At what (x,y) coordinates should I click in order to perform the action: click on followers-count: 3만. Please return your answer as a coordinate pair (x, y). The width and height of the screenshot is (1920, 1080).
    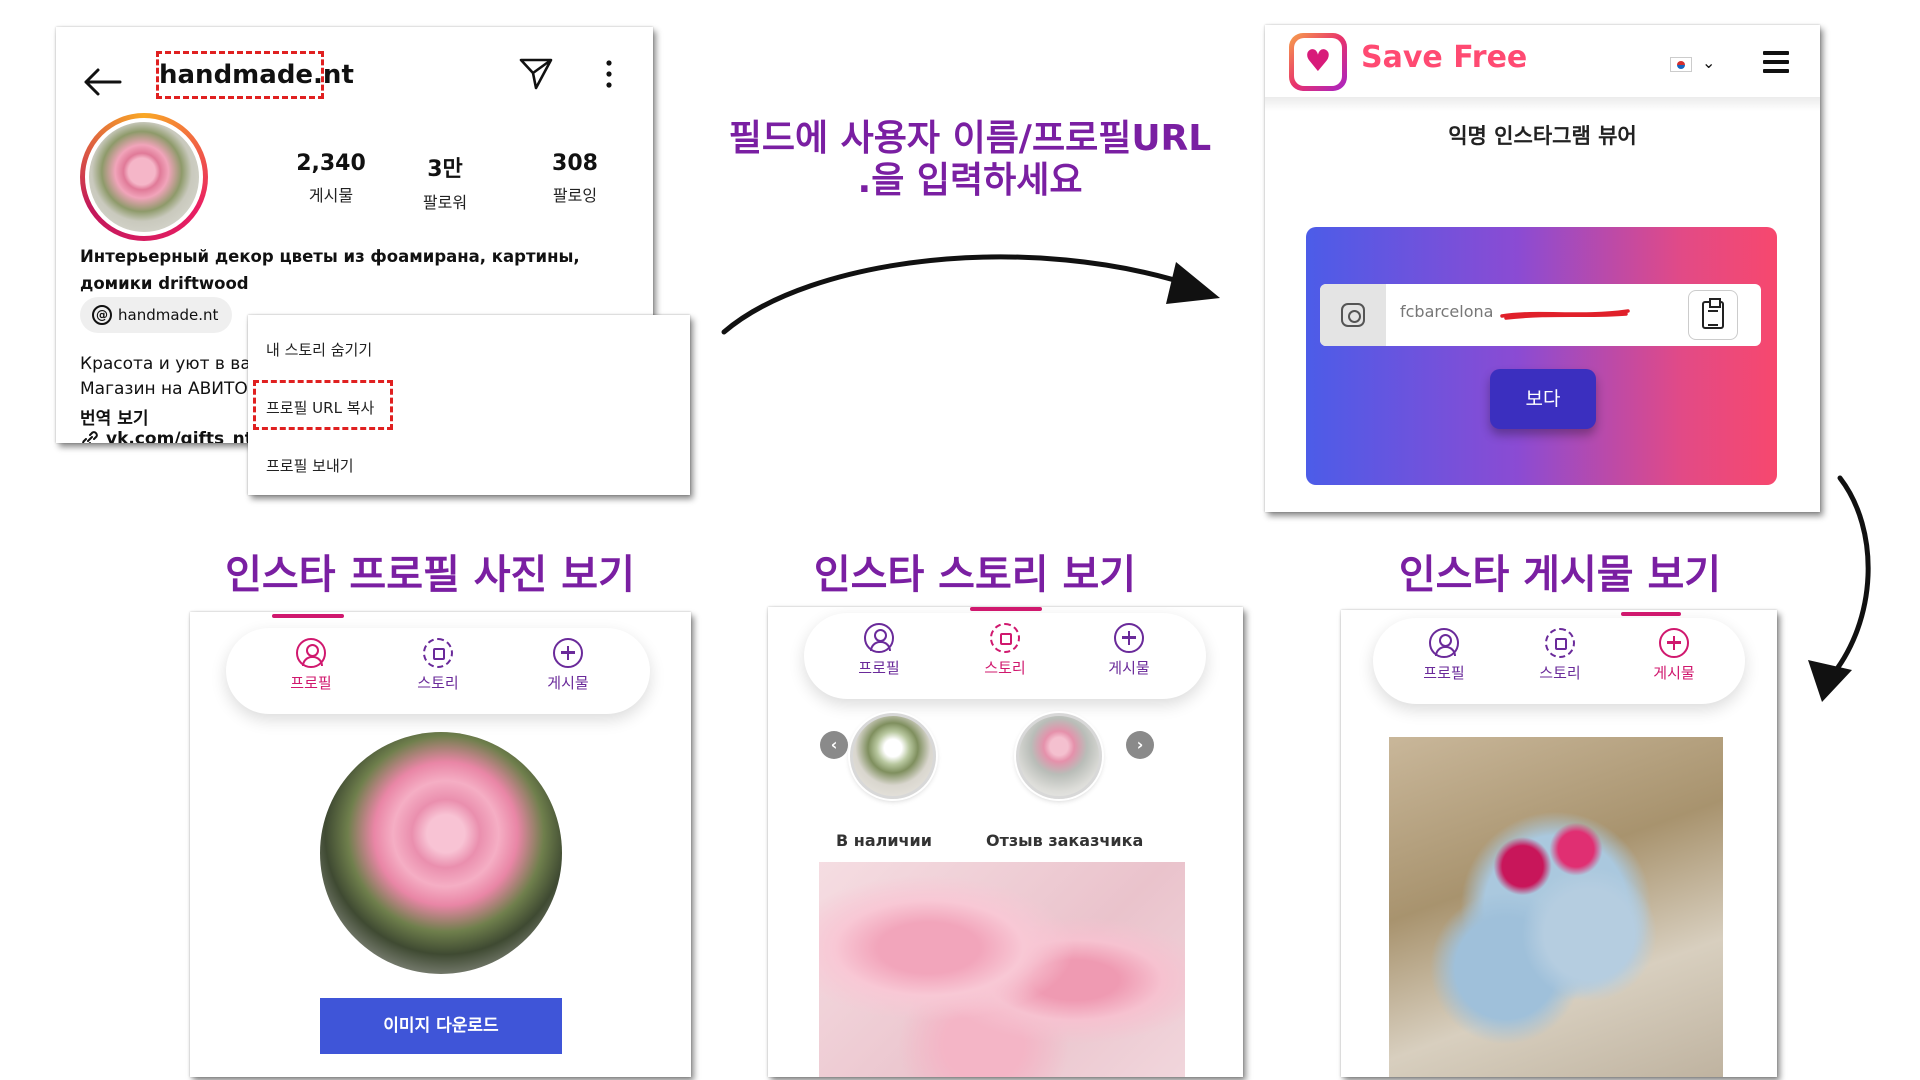
    Looking at the image, I should click on (445, 169).